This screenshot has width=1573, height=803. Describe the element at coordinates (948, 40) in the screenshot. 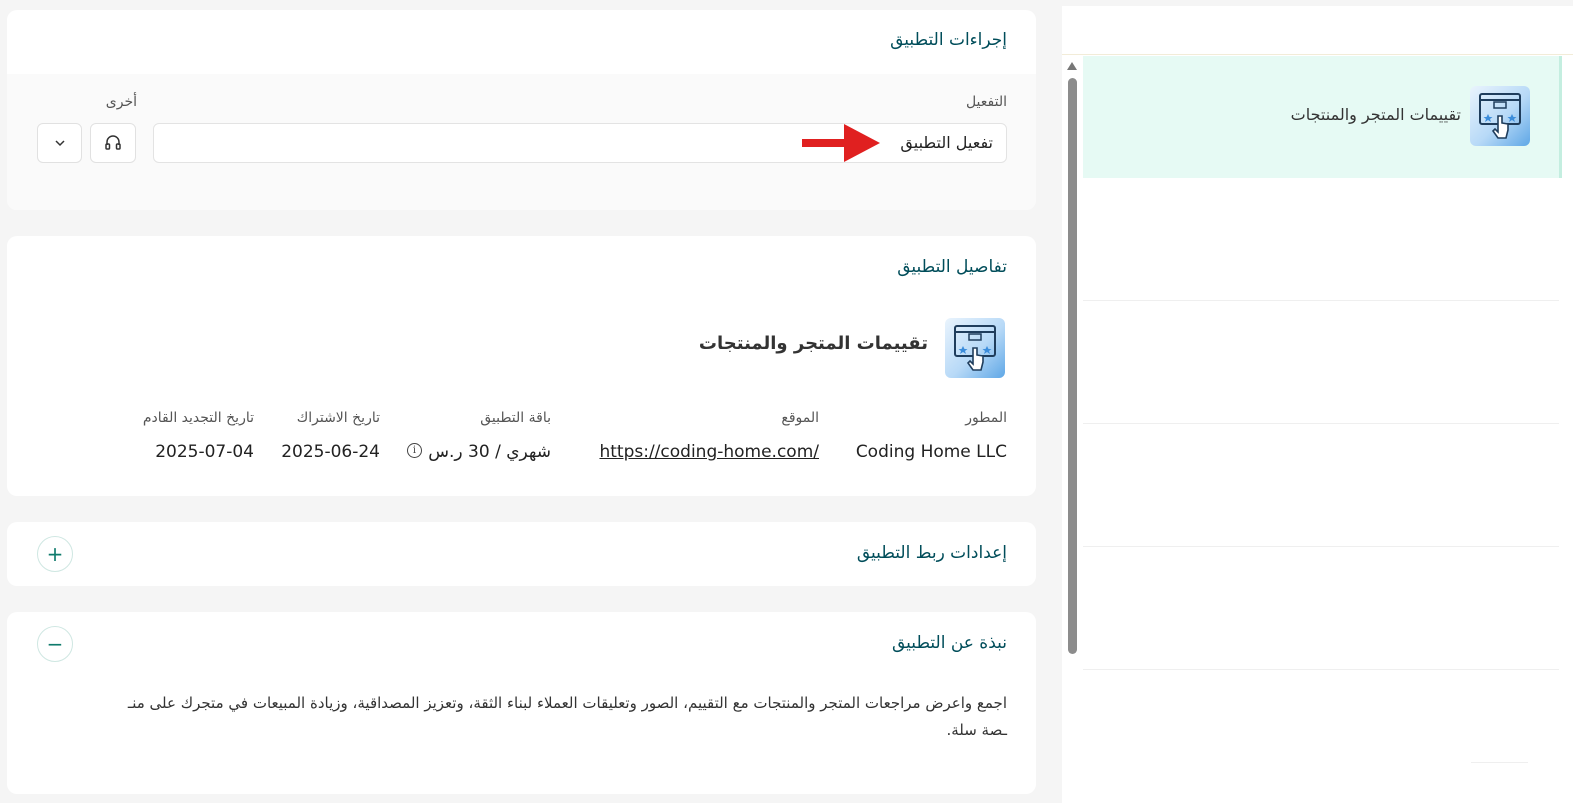

I see `actions-title: إجراءات التطبيق` at that location.